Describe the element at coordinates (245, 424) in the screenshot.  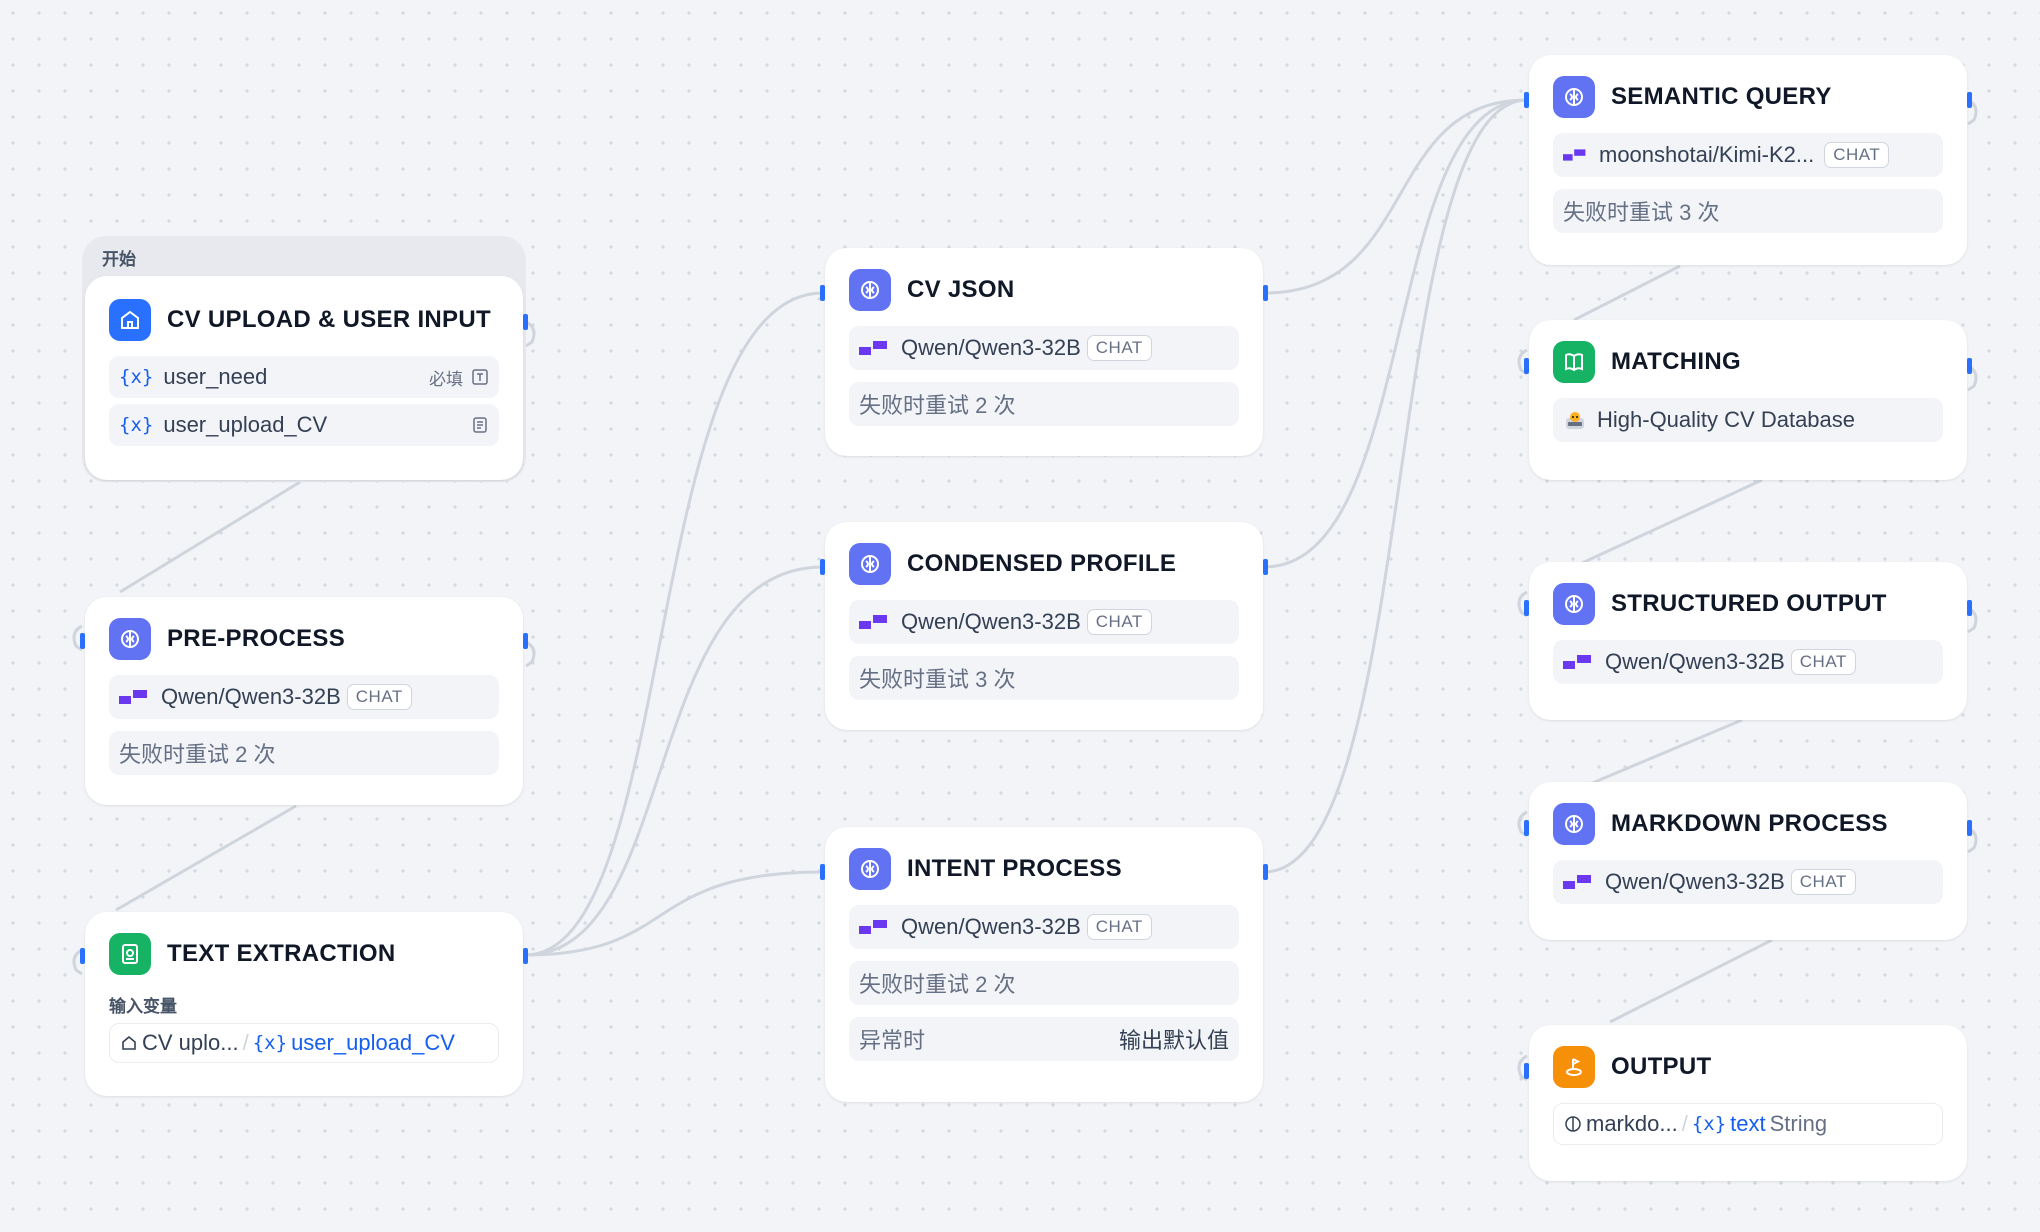
I see `var-name: user_upload_CV` at that location.